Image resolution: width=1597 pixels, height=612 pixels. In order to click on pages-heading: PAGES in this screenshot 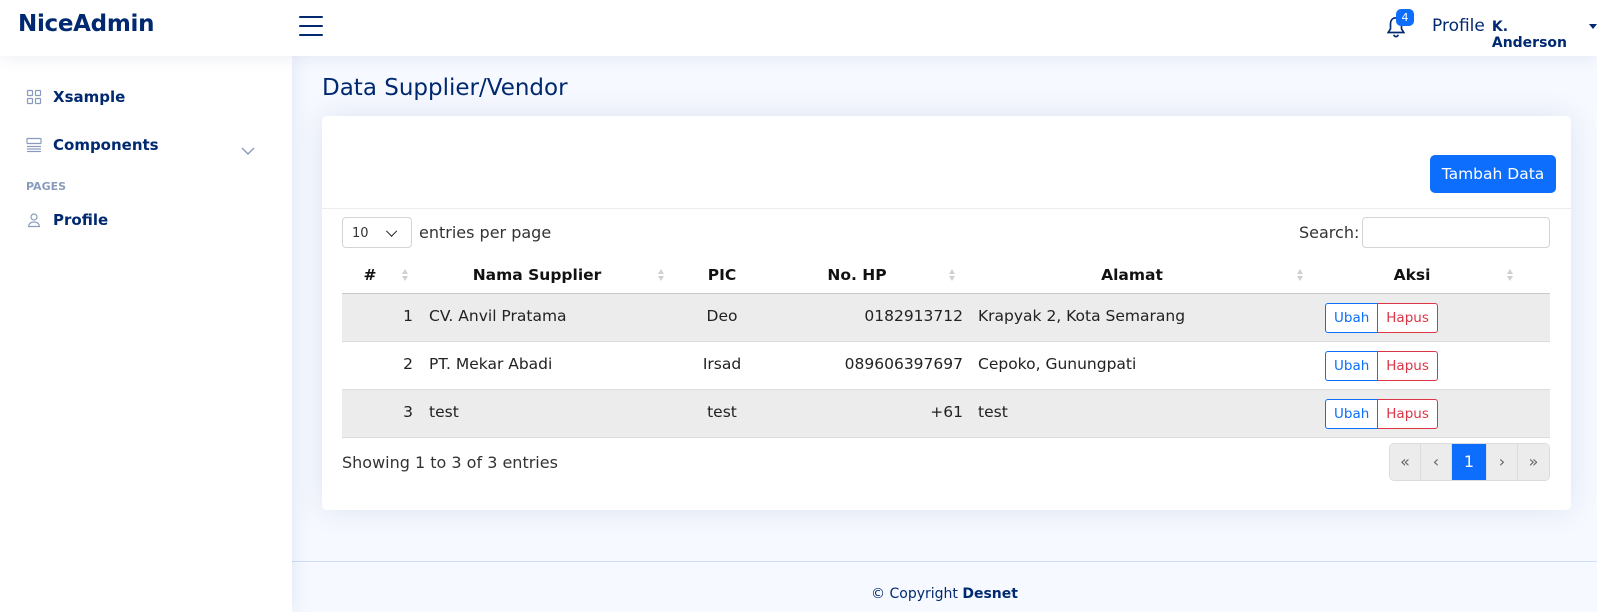, I will do `click(46, 186)`.